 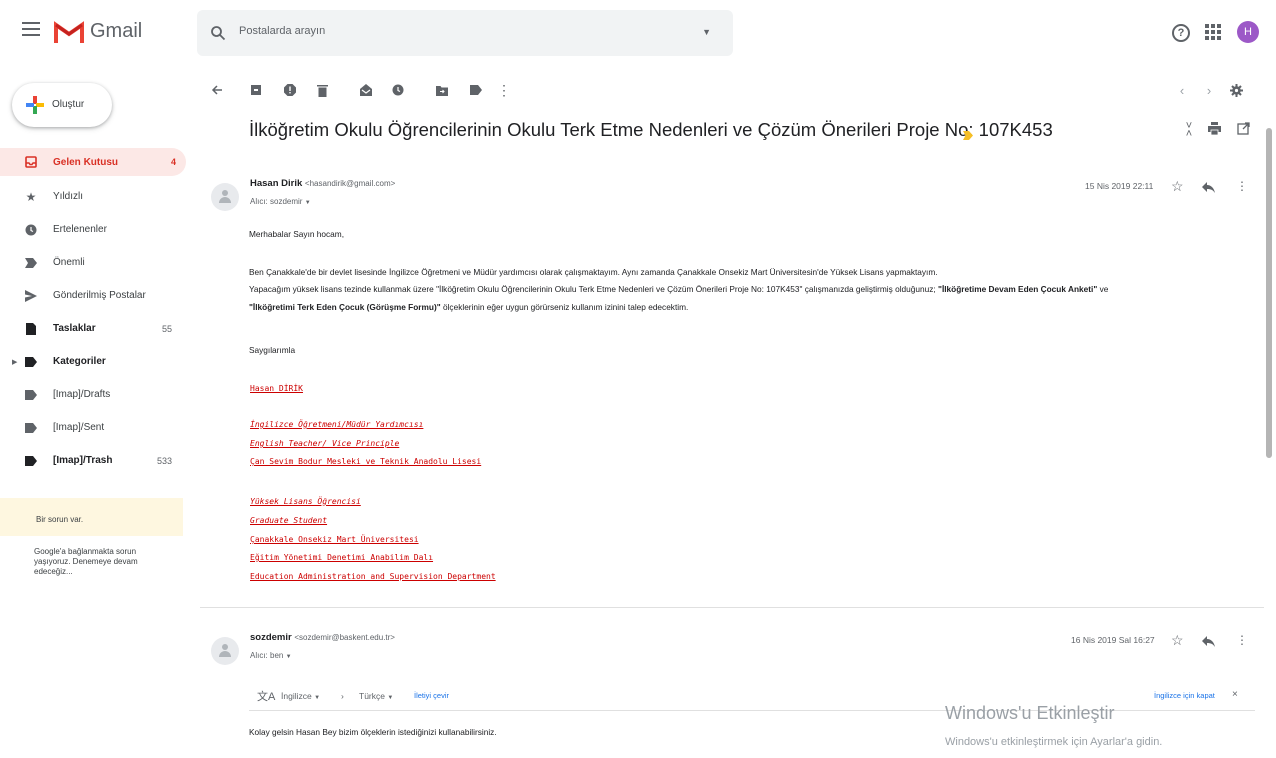 What do you see at coordinates (217, 90) in the screenshot?
I see `back-button` at bounding box center [217, 90].